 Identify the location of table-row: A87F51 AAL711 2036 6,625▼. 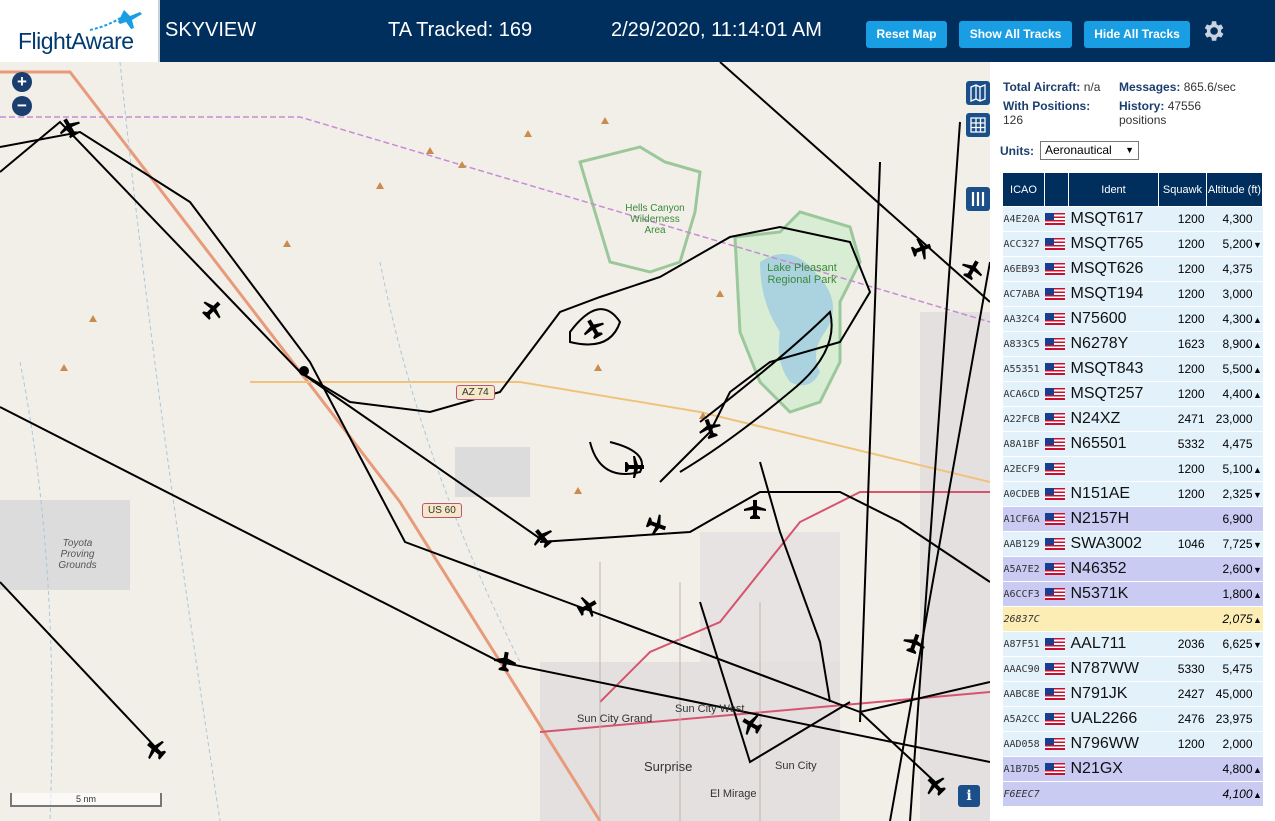
(1132, 644).